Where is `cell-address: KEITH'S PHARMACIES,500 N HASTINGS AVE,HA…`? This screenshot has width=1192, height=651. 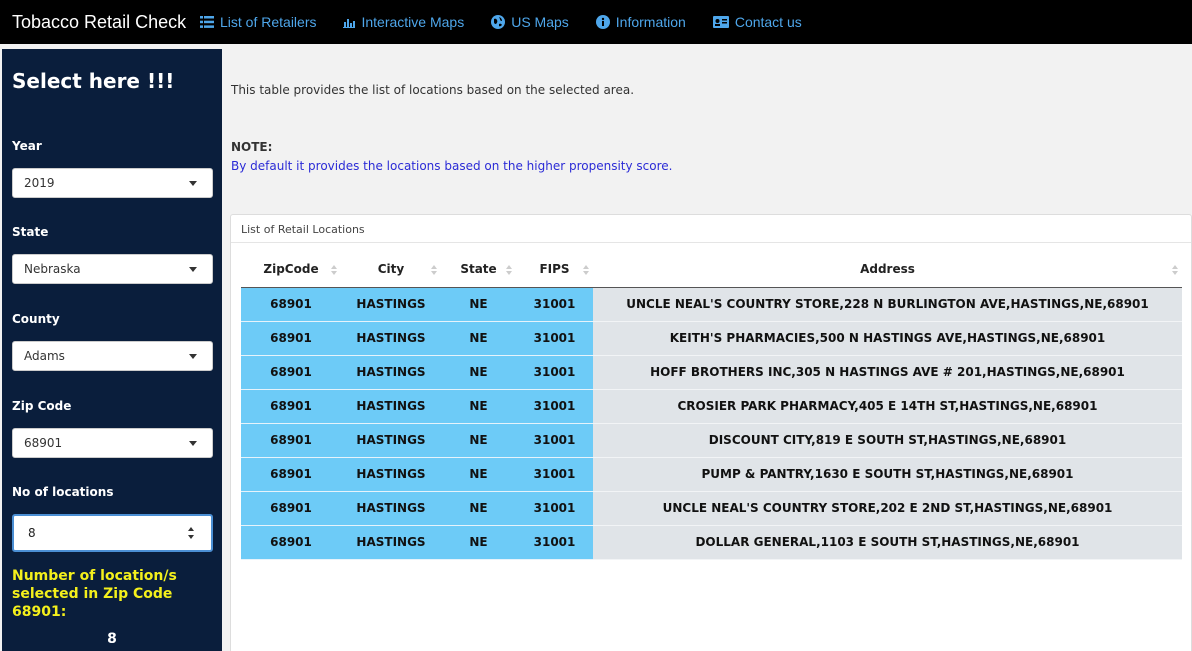 cell-address: KEITH'S PHARMACIES,500 N HASTINGS AVE,HA… is located at coordinates (887, 338).